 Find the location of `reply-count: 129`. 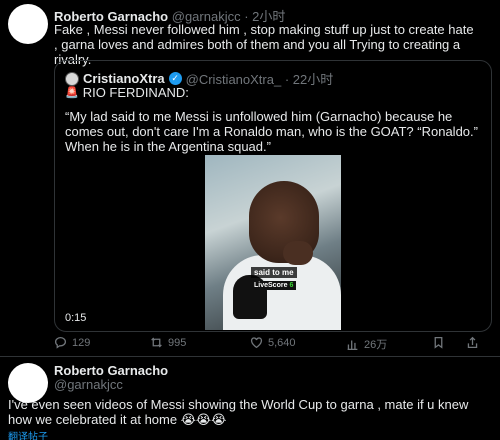

reply-count: 129 is located at coordinates (81, 342).